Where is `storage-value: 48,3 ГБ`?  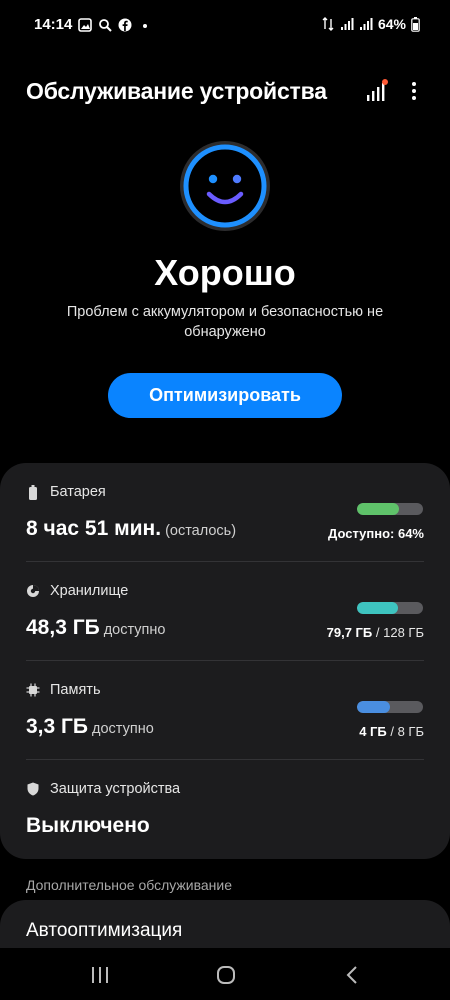
storage-value: 48,3 ГБ is located at coordinates (63, 627).